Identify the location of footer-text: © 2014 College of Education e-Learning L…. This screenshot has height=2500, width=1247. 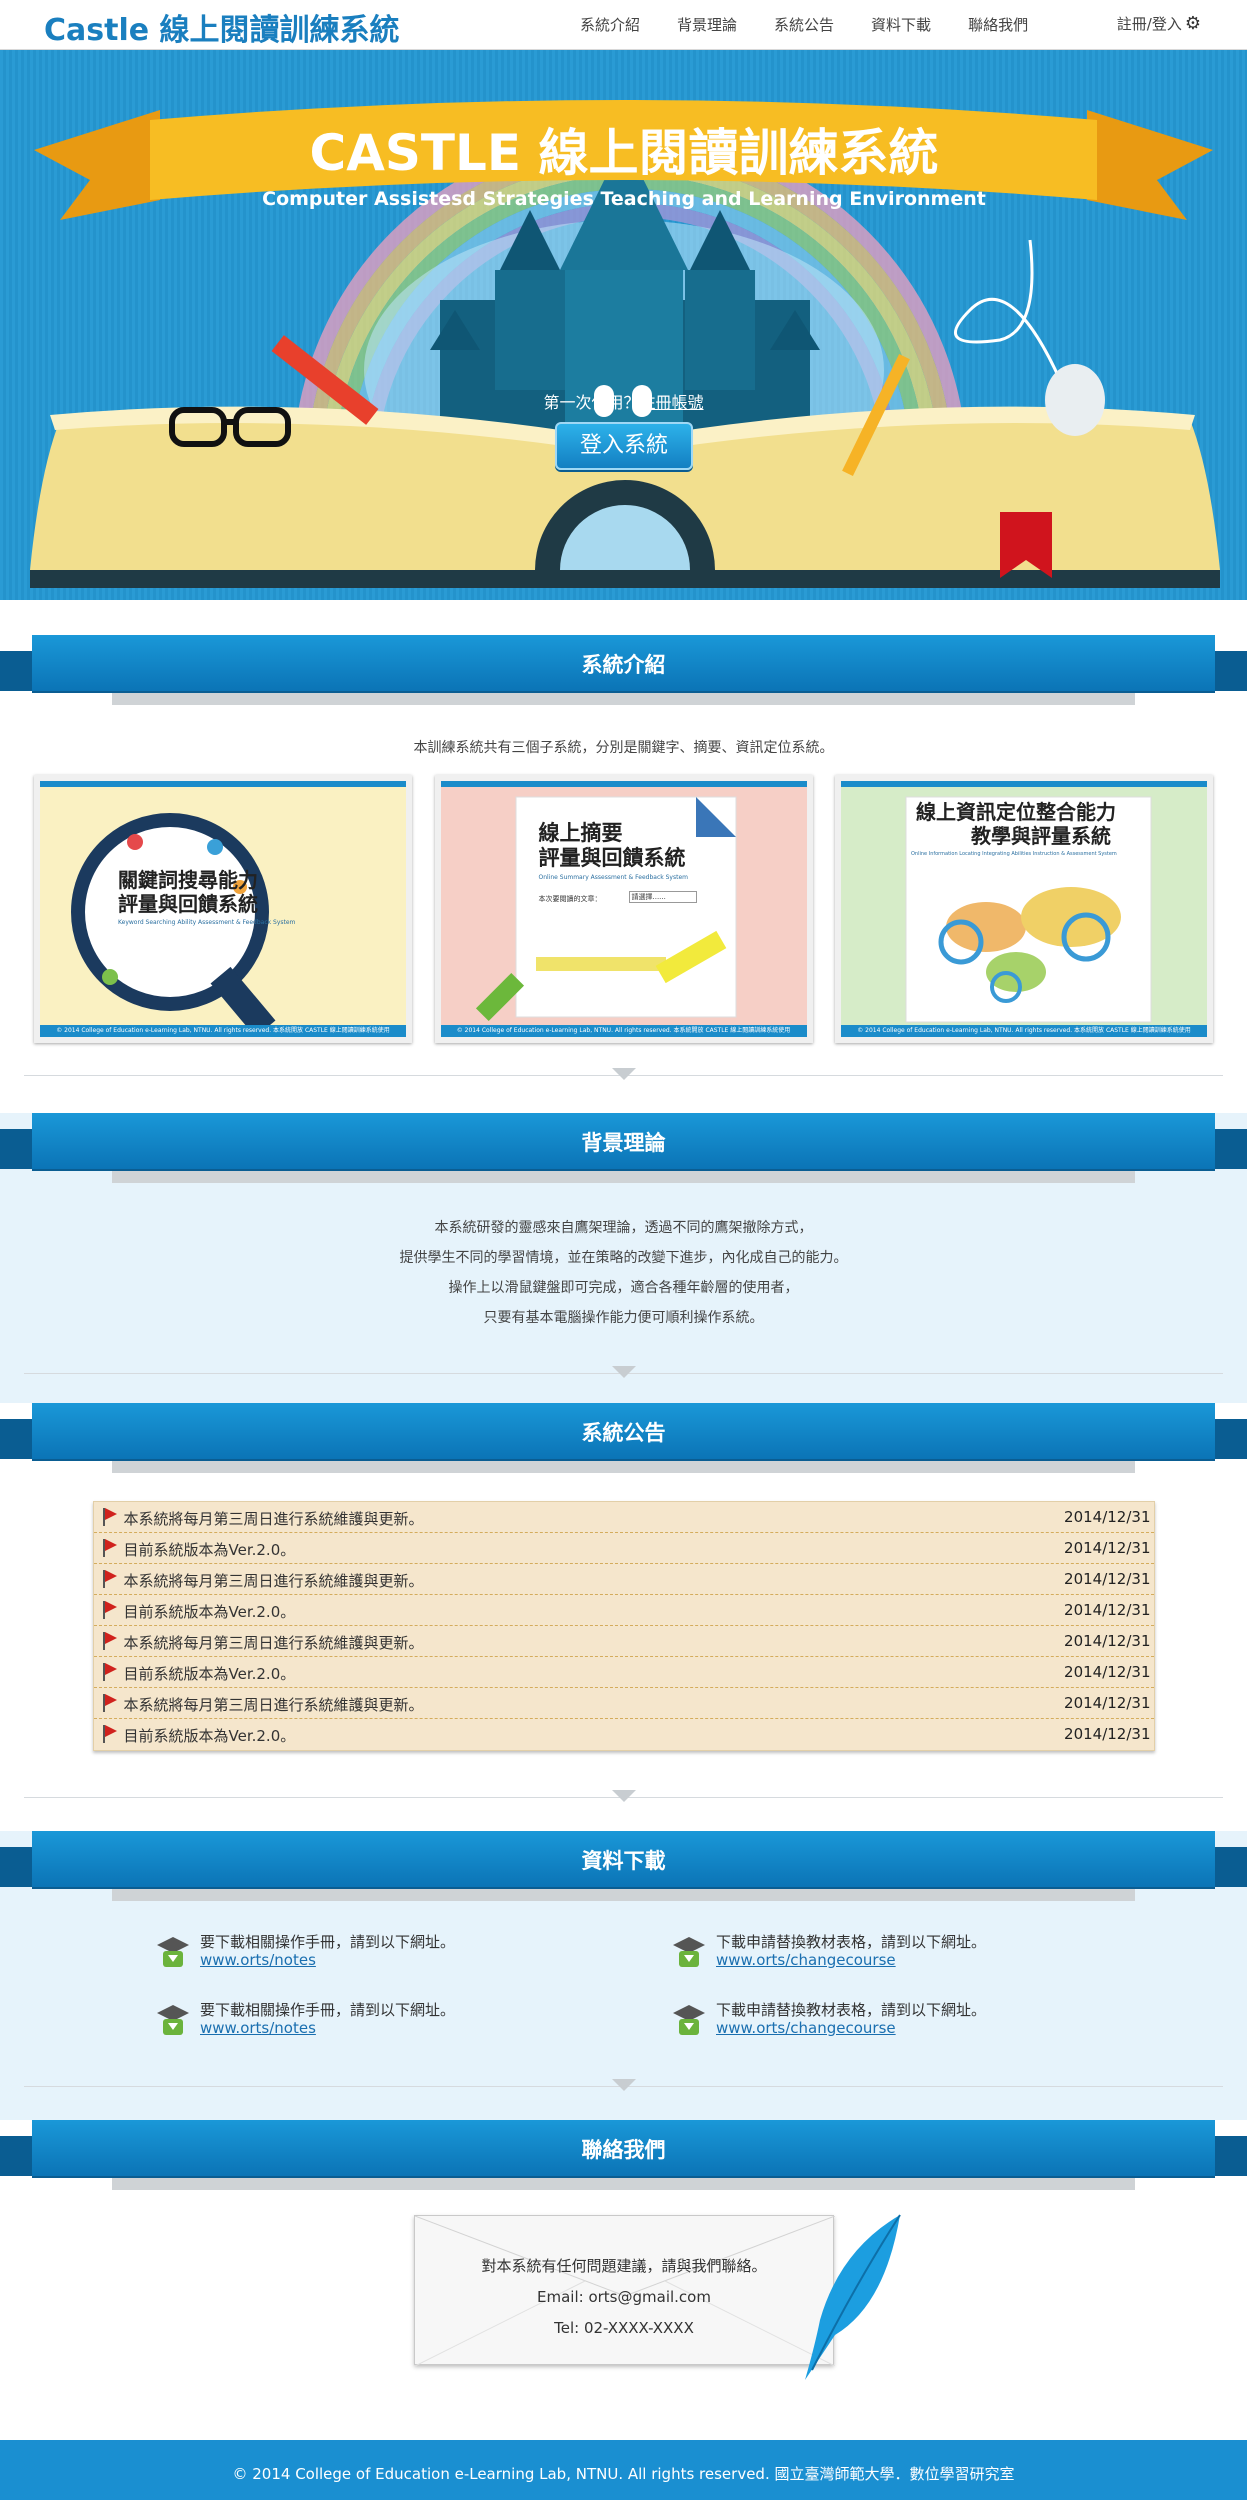
(623, 2474).